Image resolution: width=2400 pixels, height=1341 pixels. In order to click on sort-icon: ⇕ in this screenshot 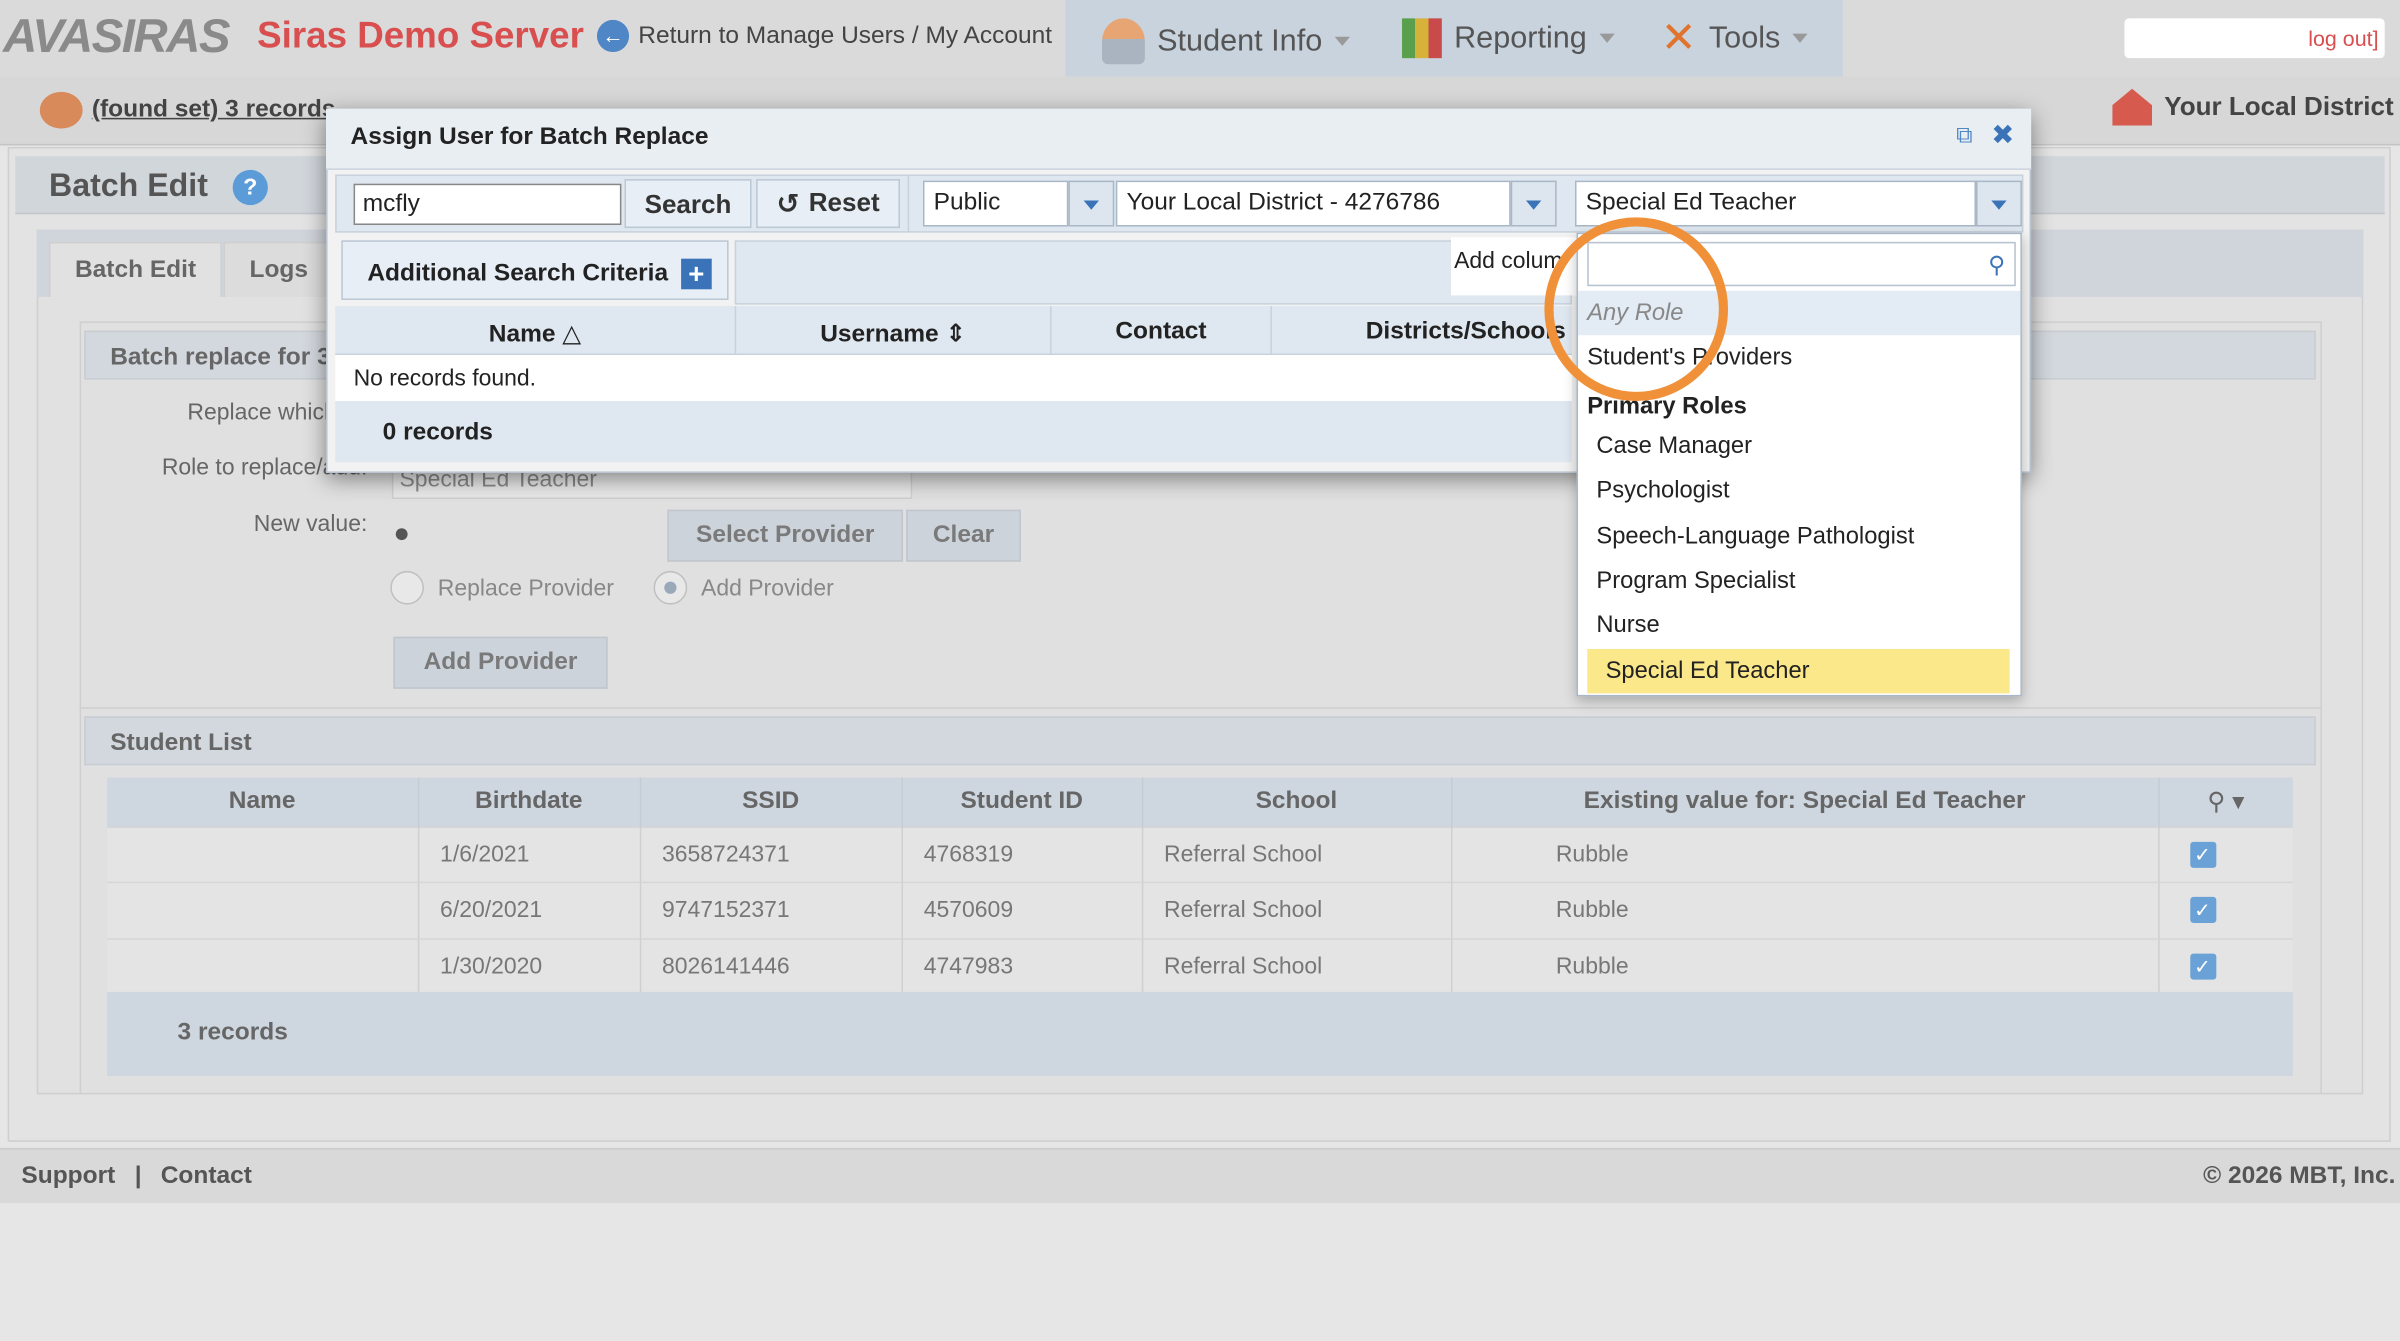, I will do `click(955, 334)`.